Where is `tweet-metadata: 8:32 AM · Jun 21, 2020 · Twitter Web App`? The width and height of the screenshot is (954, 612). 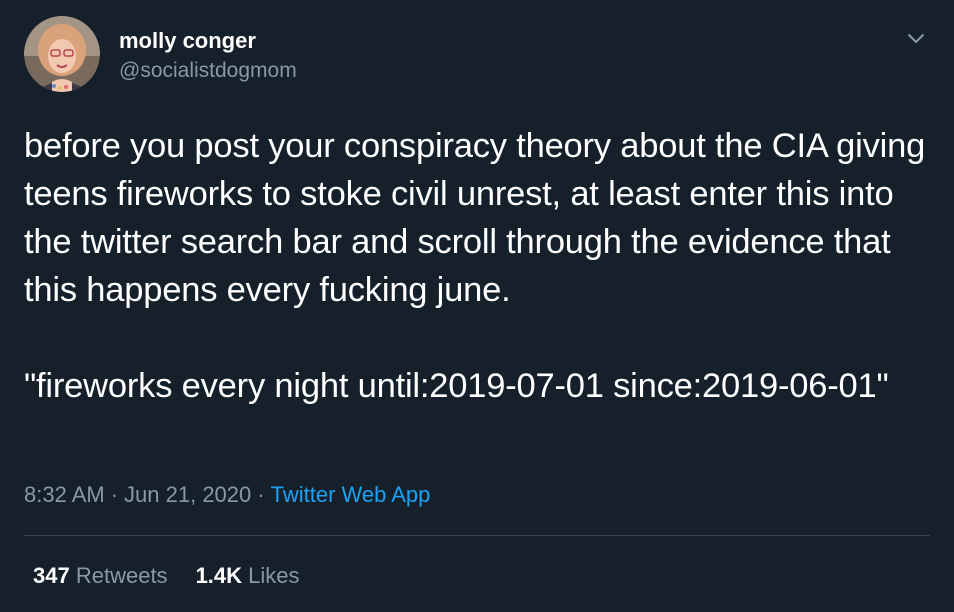
tweet-metadata: 8:32 AM · Jun 21, 2020 · Twitter Web App is located at coordinates (227, 495).